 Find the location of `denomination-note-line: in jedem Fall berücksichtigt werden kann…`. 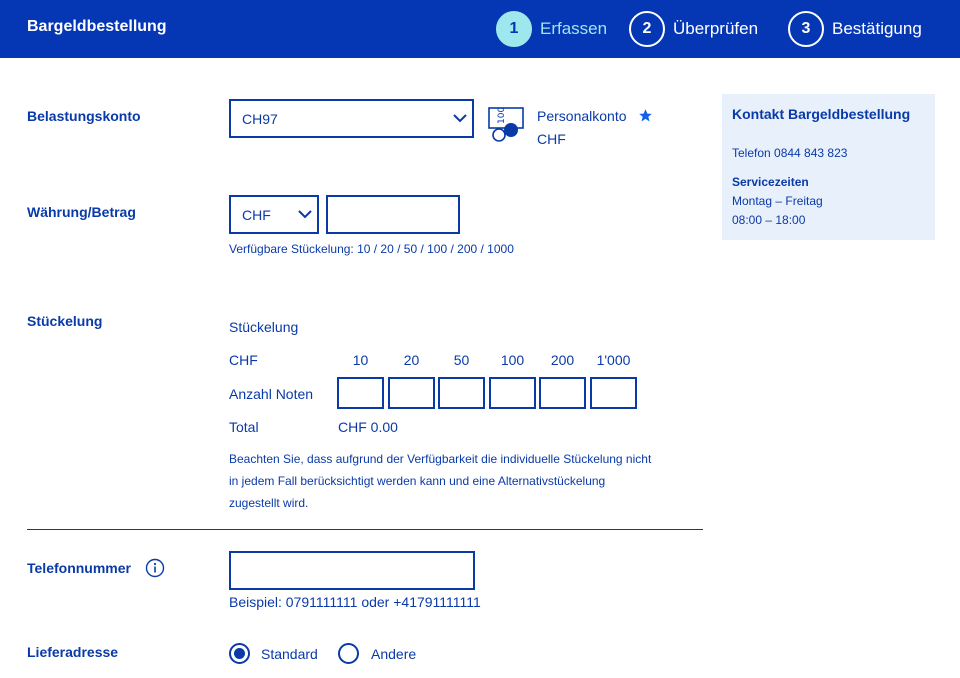

denomination-note-line: in jedem Fall berücksichtigt werden kann… is located at coordinates (417, 481).